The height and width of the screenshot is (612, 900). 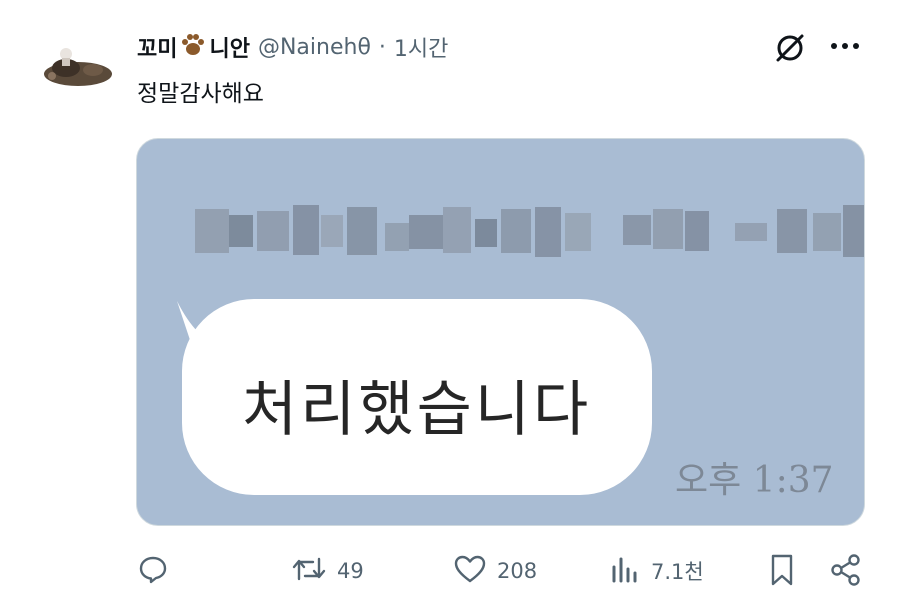 I want to click on tweet-header: 꼬미 니안 @Nainehθ · 1시간, so click(x=292, y=47).